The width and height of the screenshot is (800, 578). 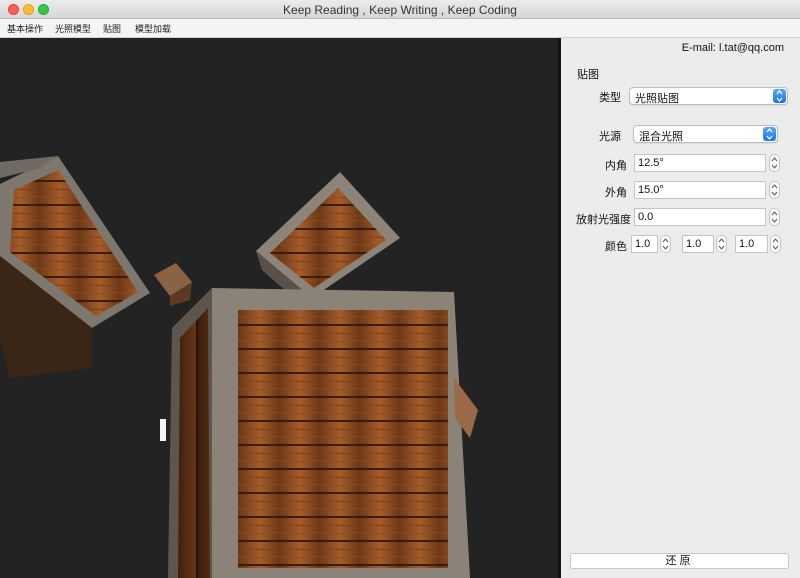 I want to click on reset-button: 还原, so click(x=679, y=561).